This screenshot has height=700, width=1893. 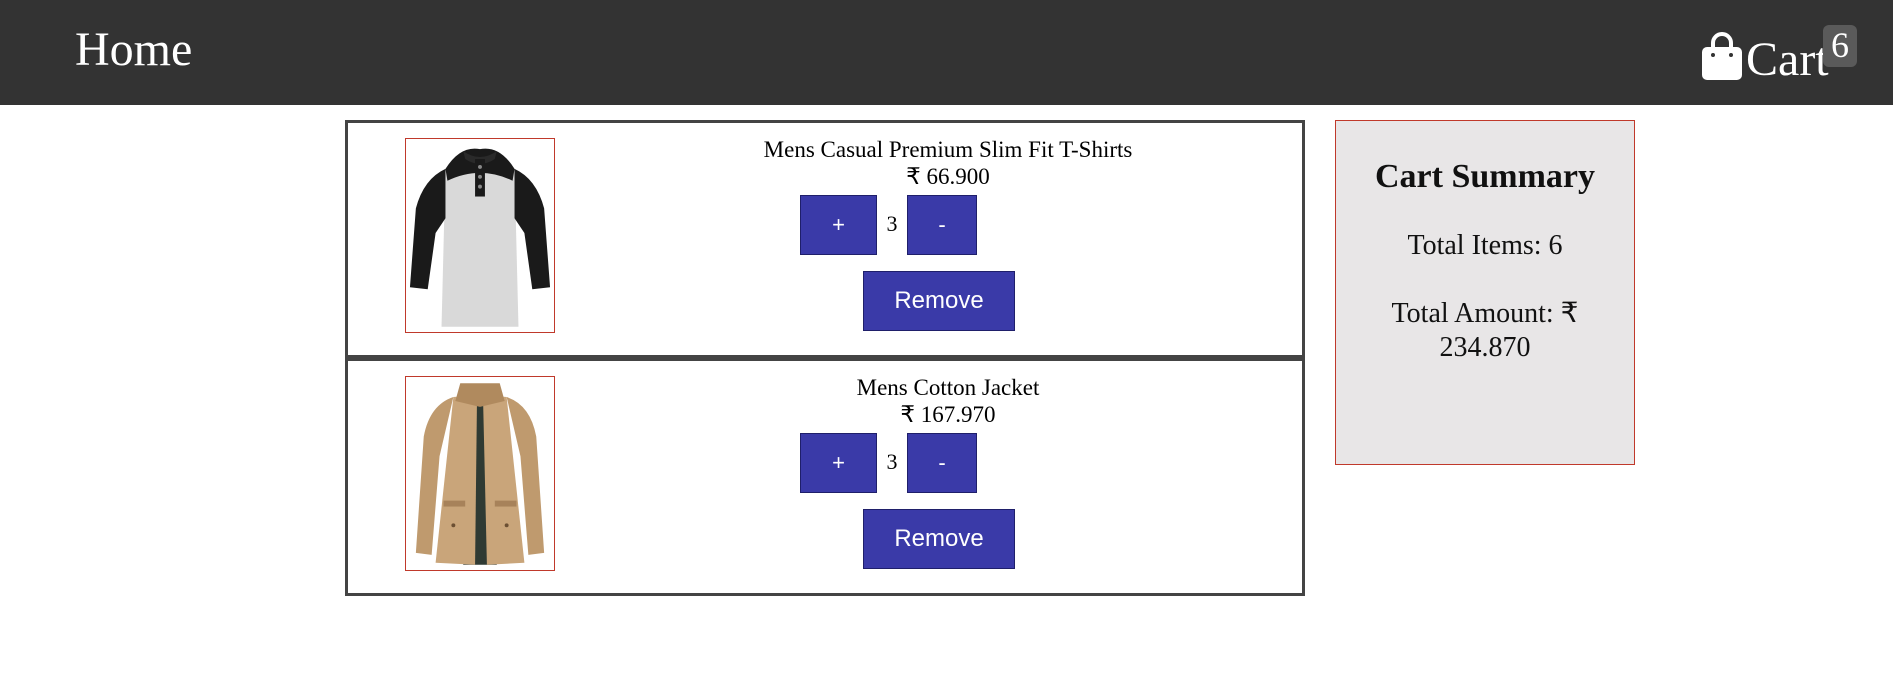 I want to click on item-title: Mens Casual Premium Slim Fit T-Shirts, so click(x=948, y=149).